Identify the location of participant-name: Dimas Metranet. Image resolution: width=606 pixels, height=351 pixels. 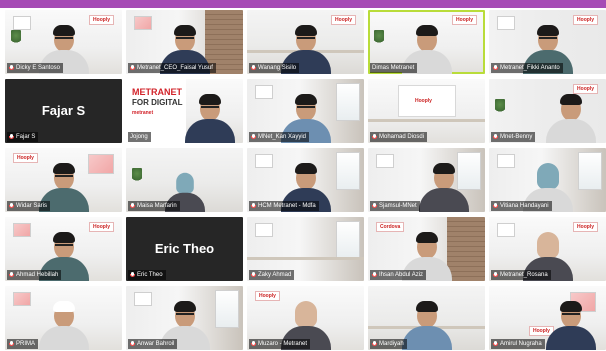
(393, 68).